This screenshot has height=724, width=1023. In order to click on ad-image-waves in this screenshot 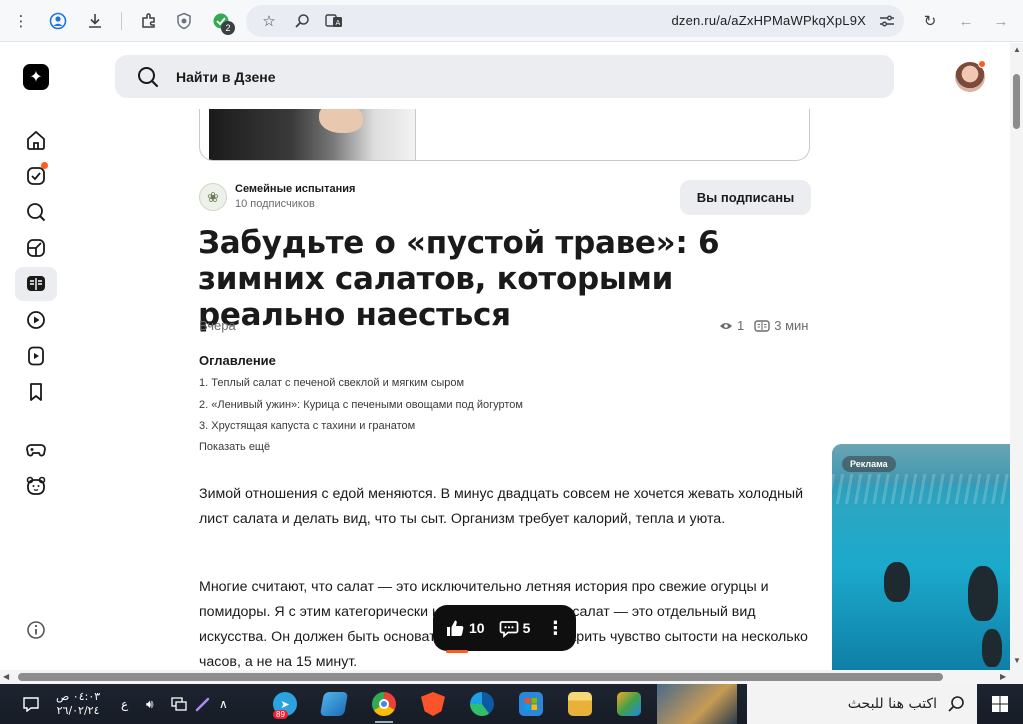, I will do `click(921, 489)`.